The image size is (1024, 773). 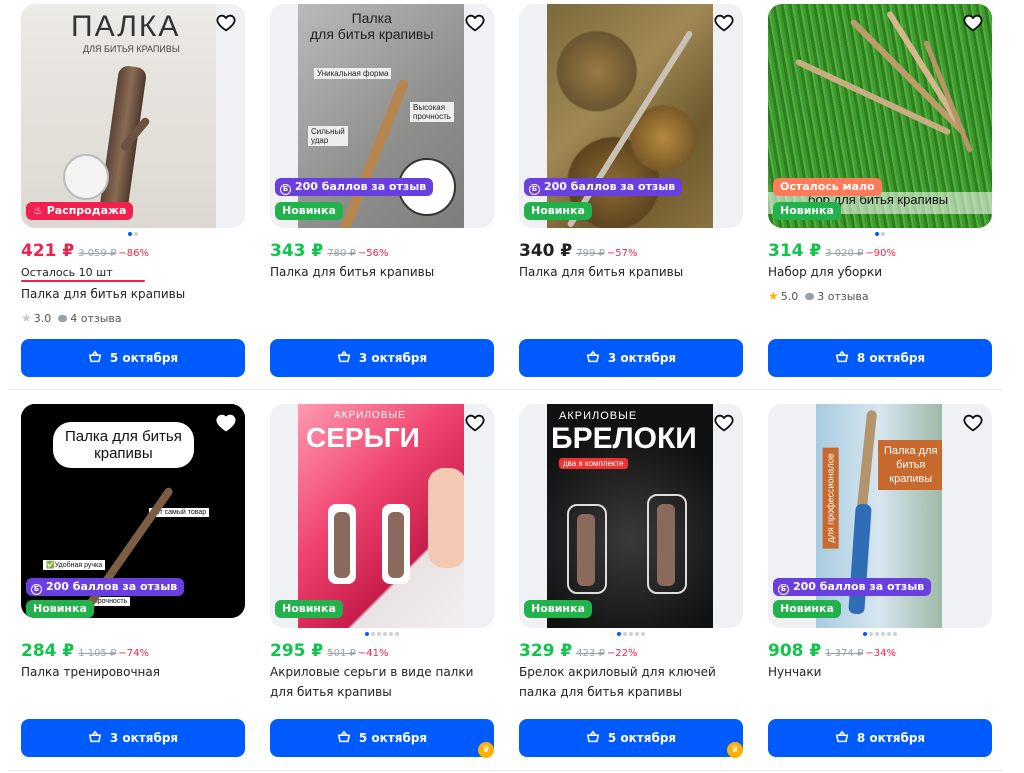 I want to click on price: 908 ₽, so click(x=795, y=651).